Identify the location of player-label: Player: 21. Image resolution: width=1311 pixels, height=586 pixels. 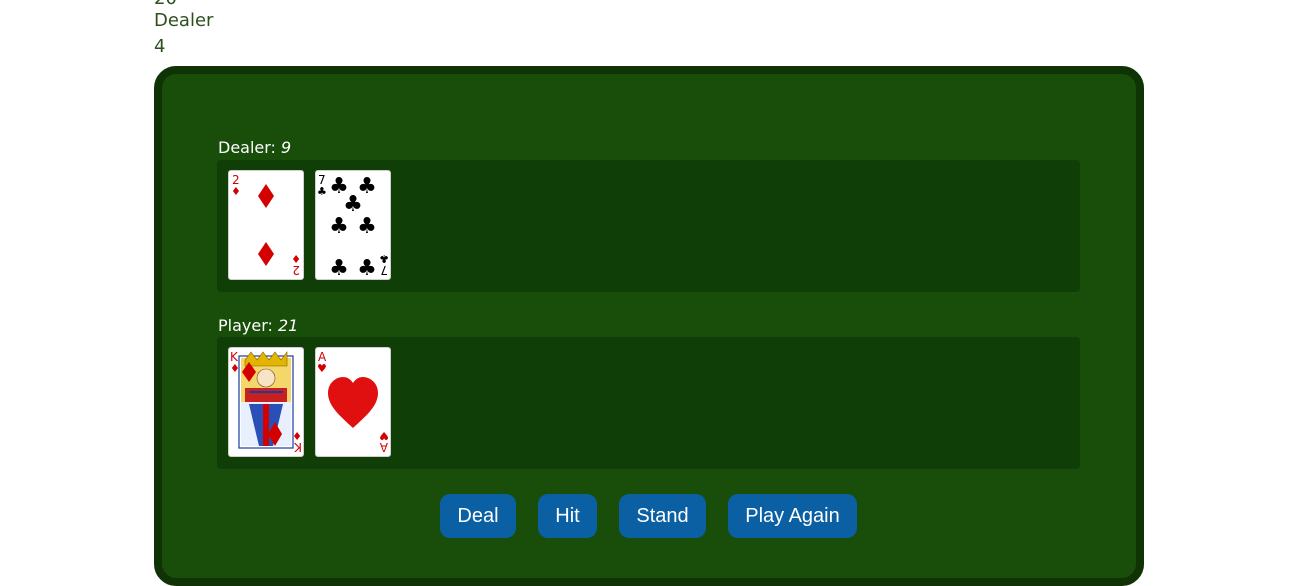
(258, 325).